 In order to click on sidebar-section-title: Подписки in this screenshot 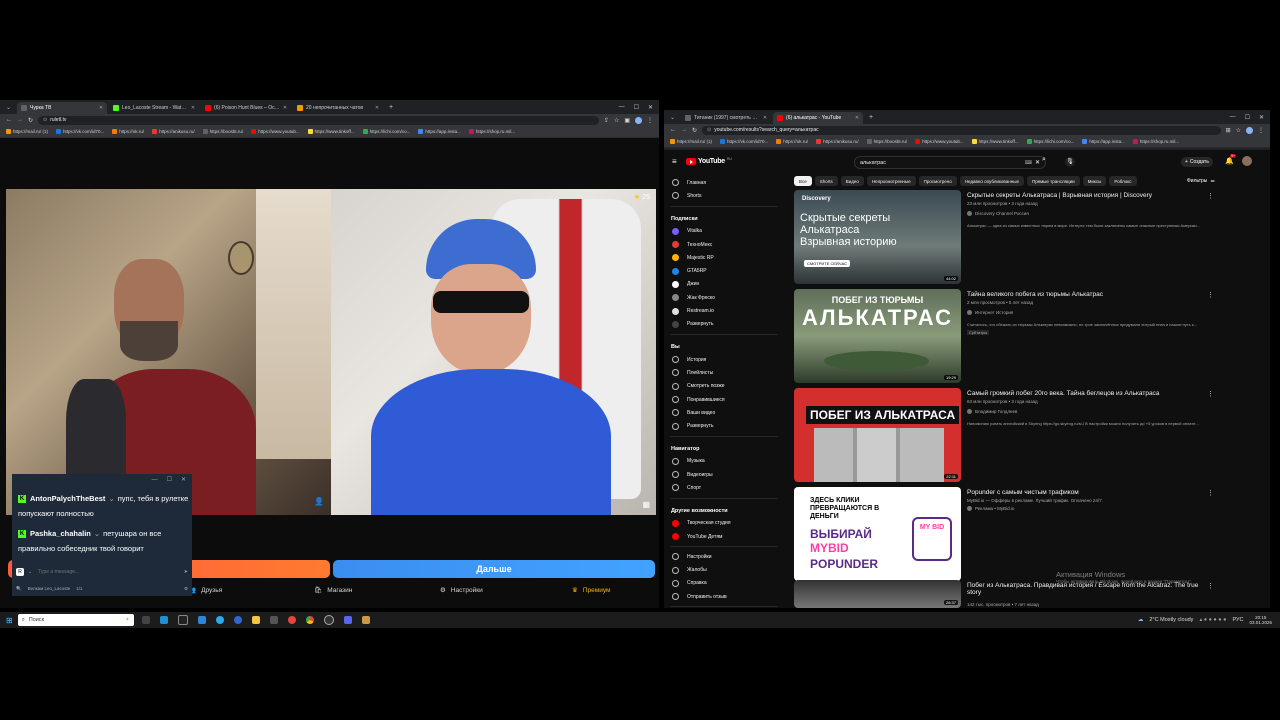, I will do `click(724, 217)`.